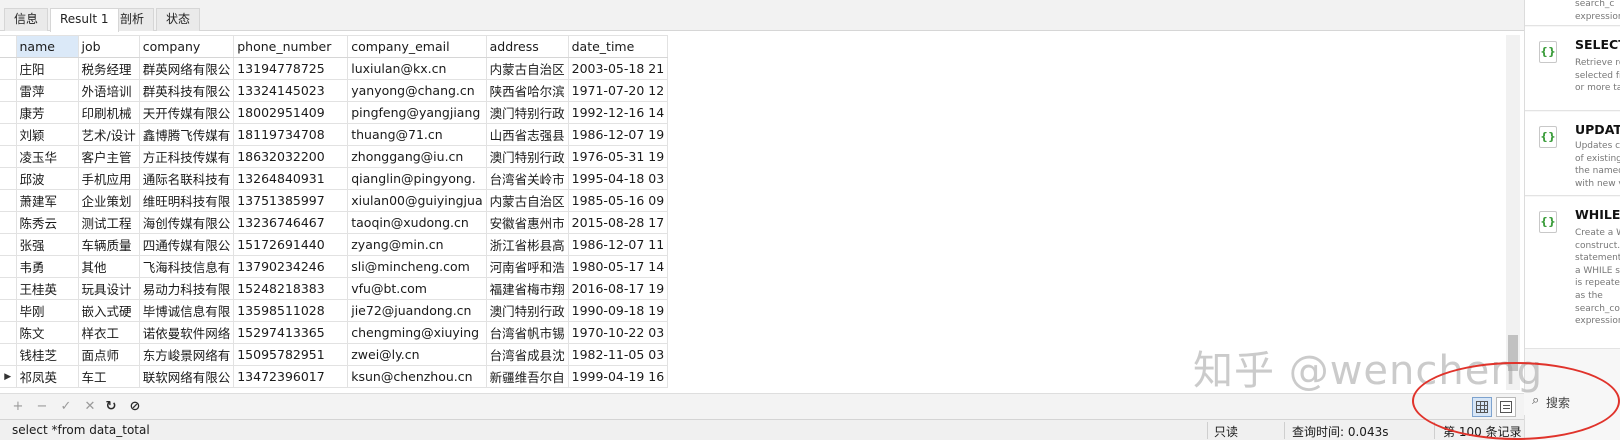 Image resolution: width=1620 pixels, height=440 pixels. I want to click on table-cell: 新疆维吾尔自, so click(527, 376).